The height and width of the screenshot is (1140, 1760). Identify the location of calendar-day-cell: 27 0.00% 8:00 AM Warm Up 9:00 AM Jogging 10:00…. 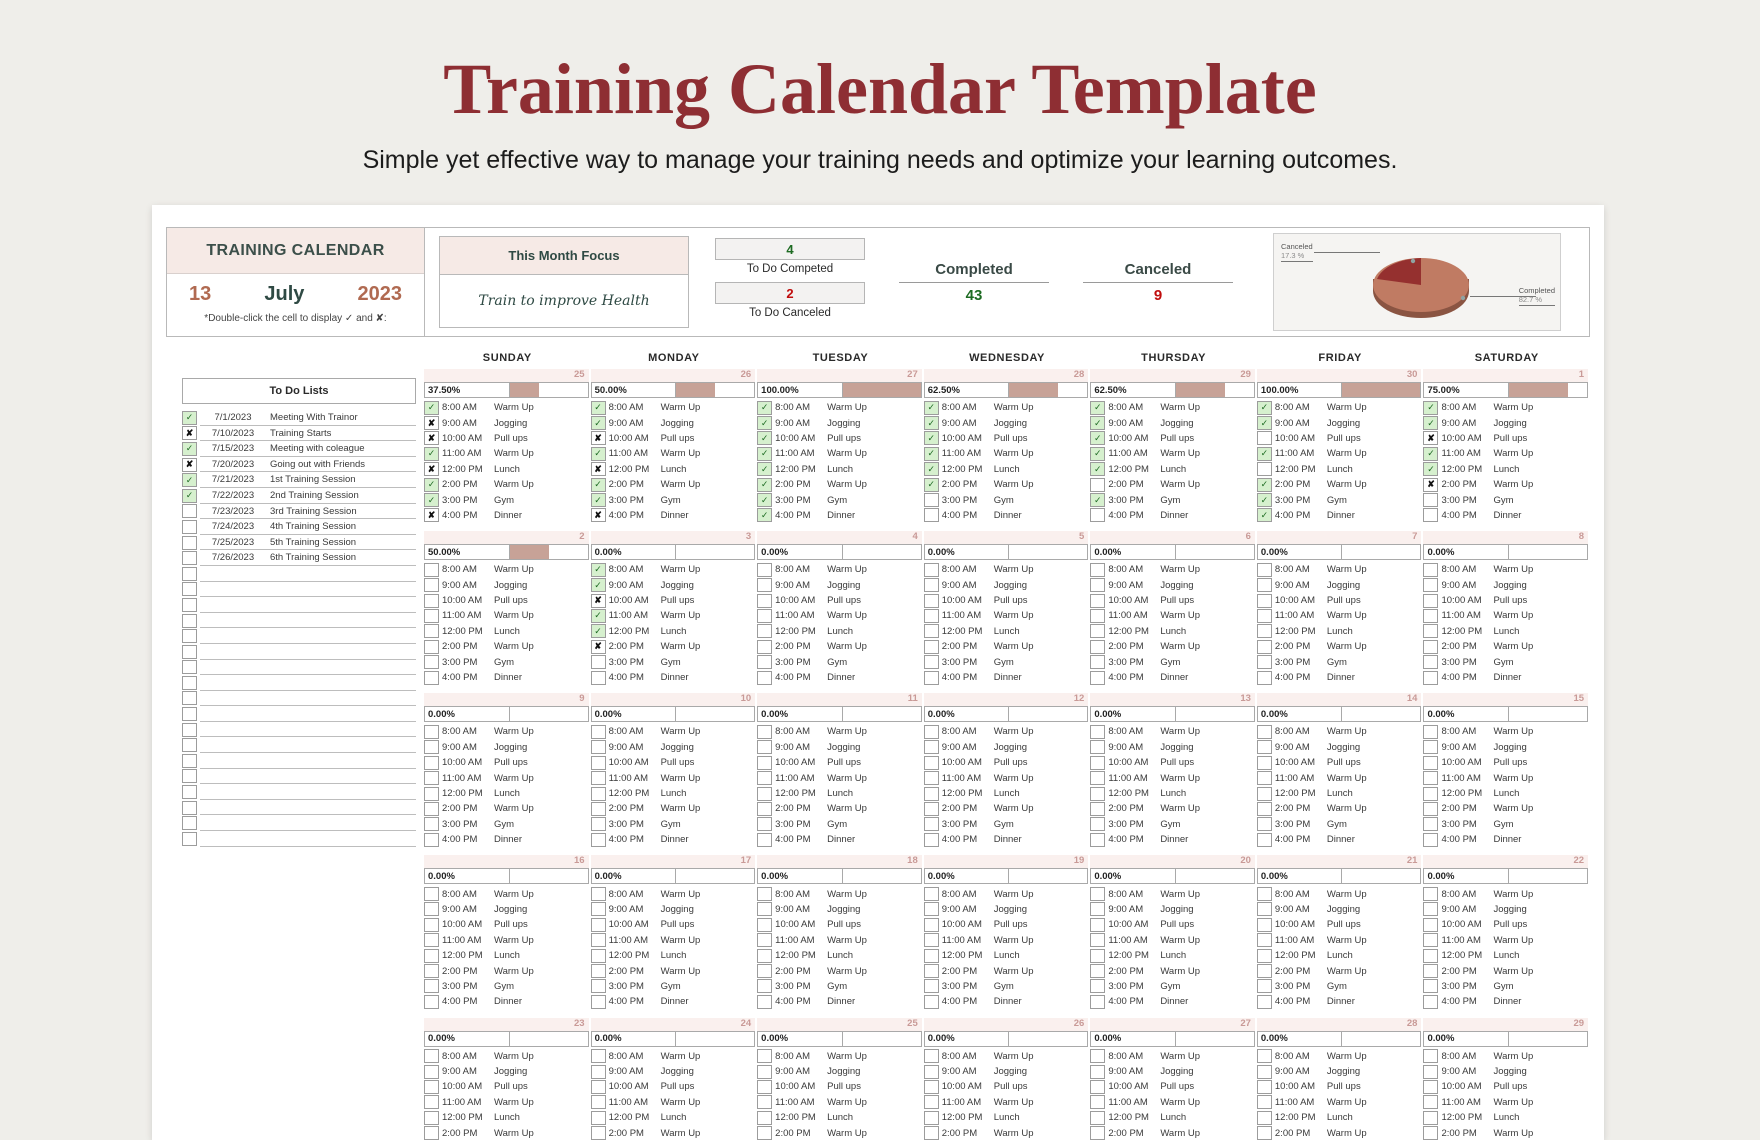
(1173, 1078).